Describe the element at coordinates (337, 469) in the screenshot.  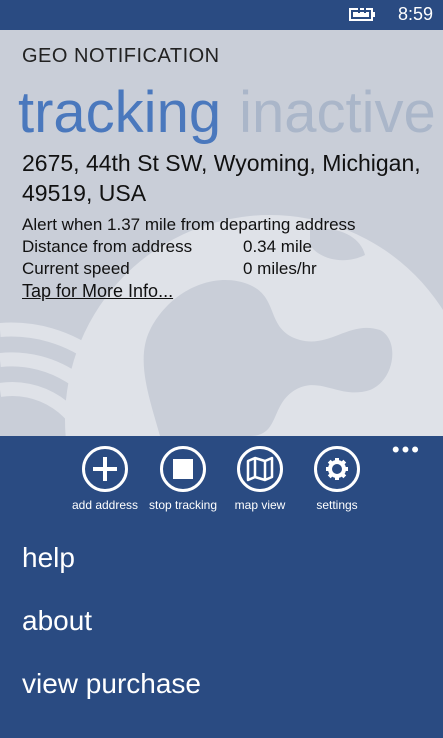
I see `gear-icon` at that location.